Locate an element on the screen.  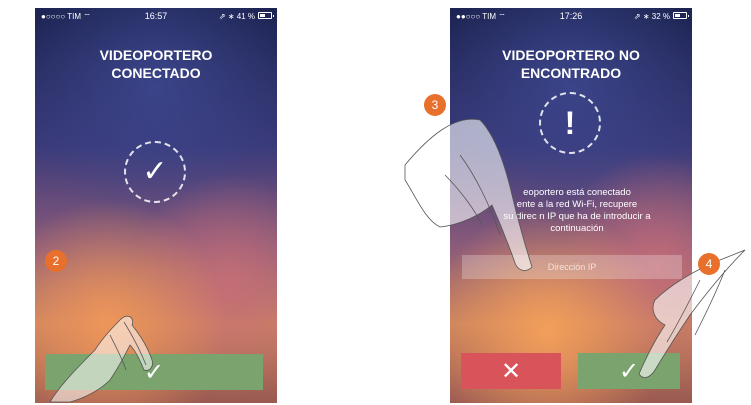
message-line-4: continuación is located at coordinates (577, 228).